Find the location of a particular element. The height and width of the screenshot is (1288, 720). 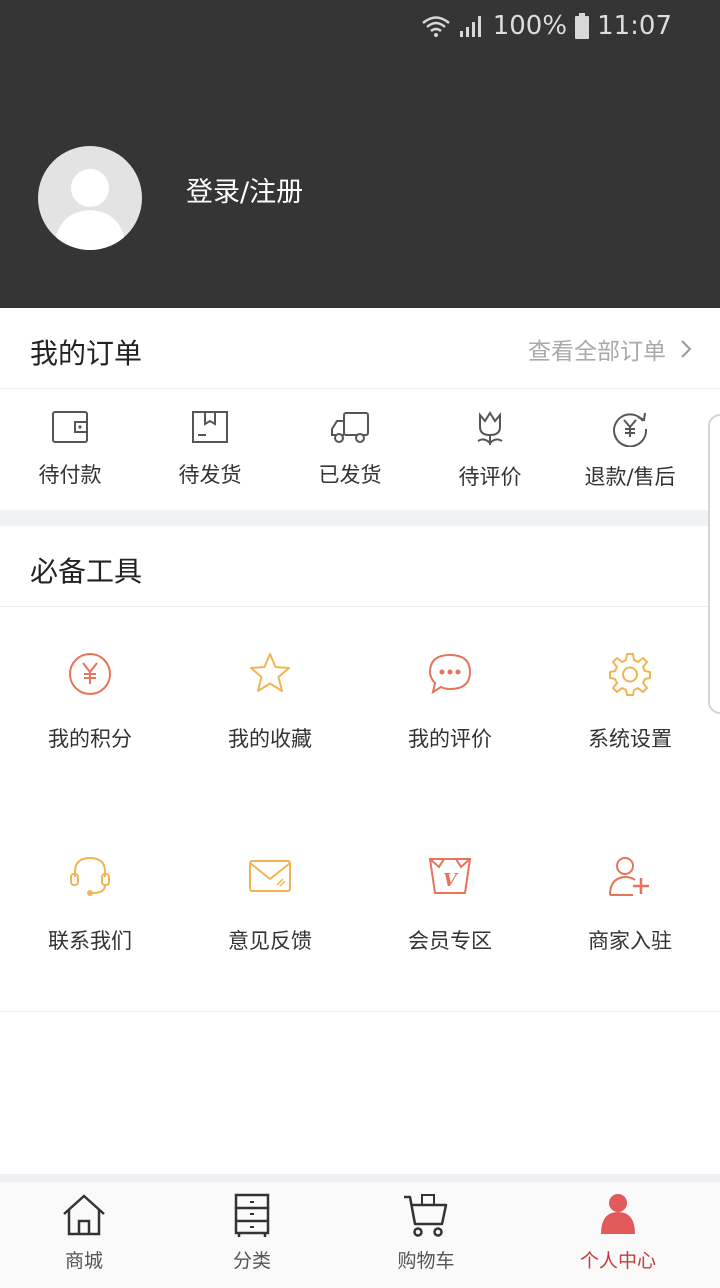

chevron-right-icon is located at coordinates (686, 349).